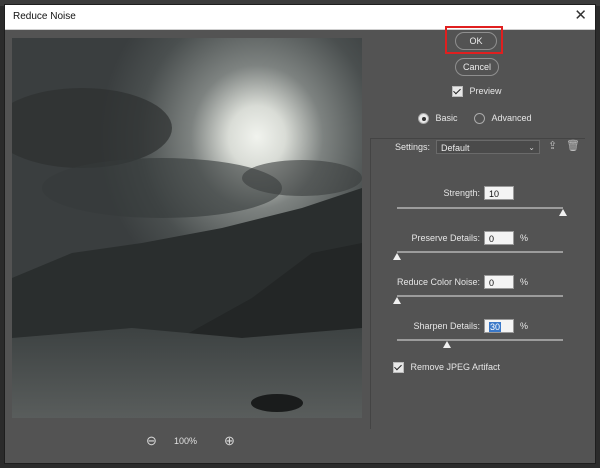 The width and height of the screenshot is (600, 468). I want to click on preserve-details-thumb, so click(397, 256).